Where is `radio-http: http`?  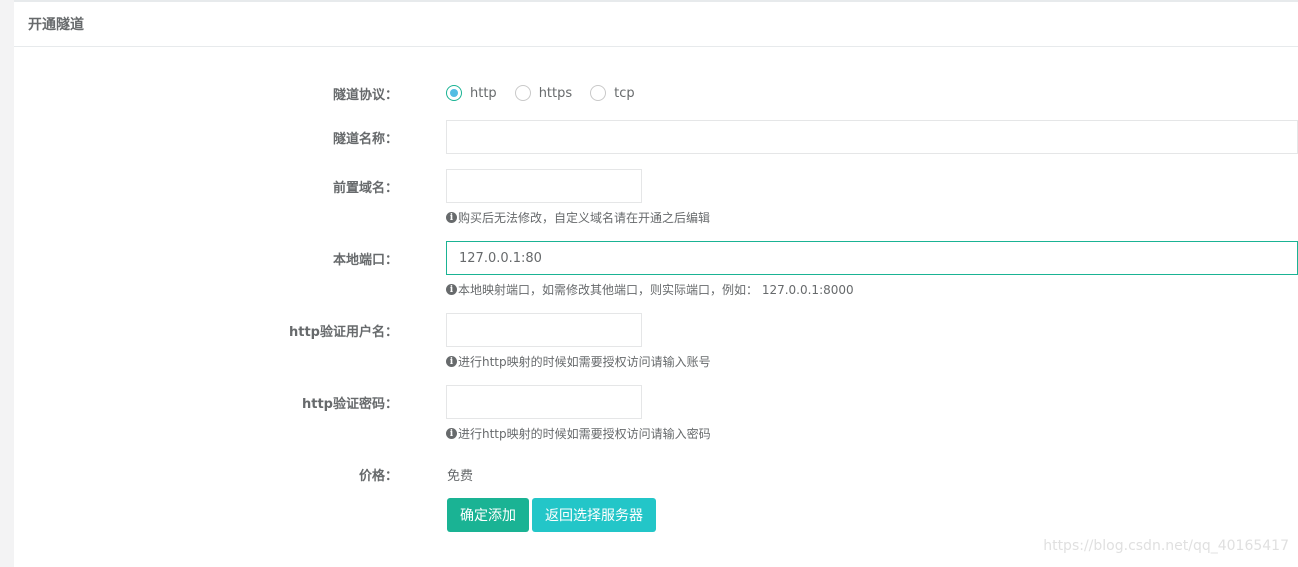 radio-http: http is located at coordinates (471, 93).